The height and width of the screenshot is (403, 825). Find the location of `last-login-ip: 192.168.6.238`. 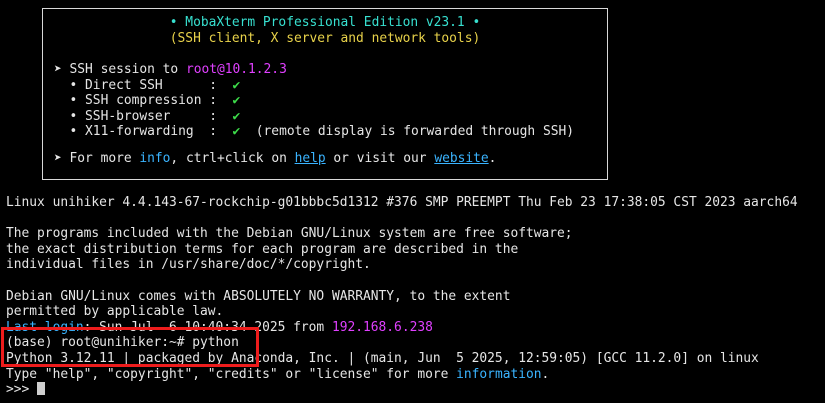

last-login-ip: 192.168.6.238 is located at coordinates (382, 327).